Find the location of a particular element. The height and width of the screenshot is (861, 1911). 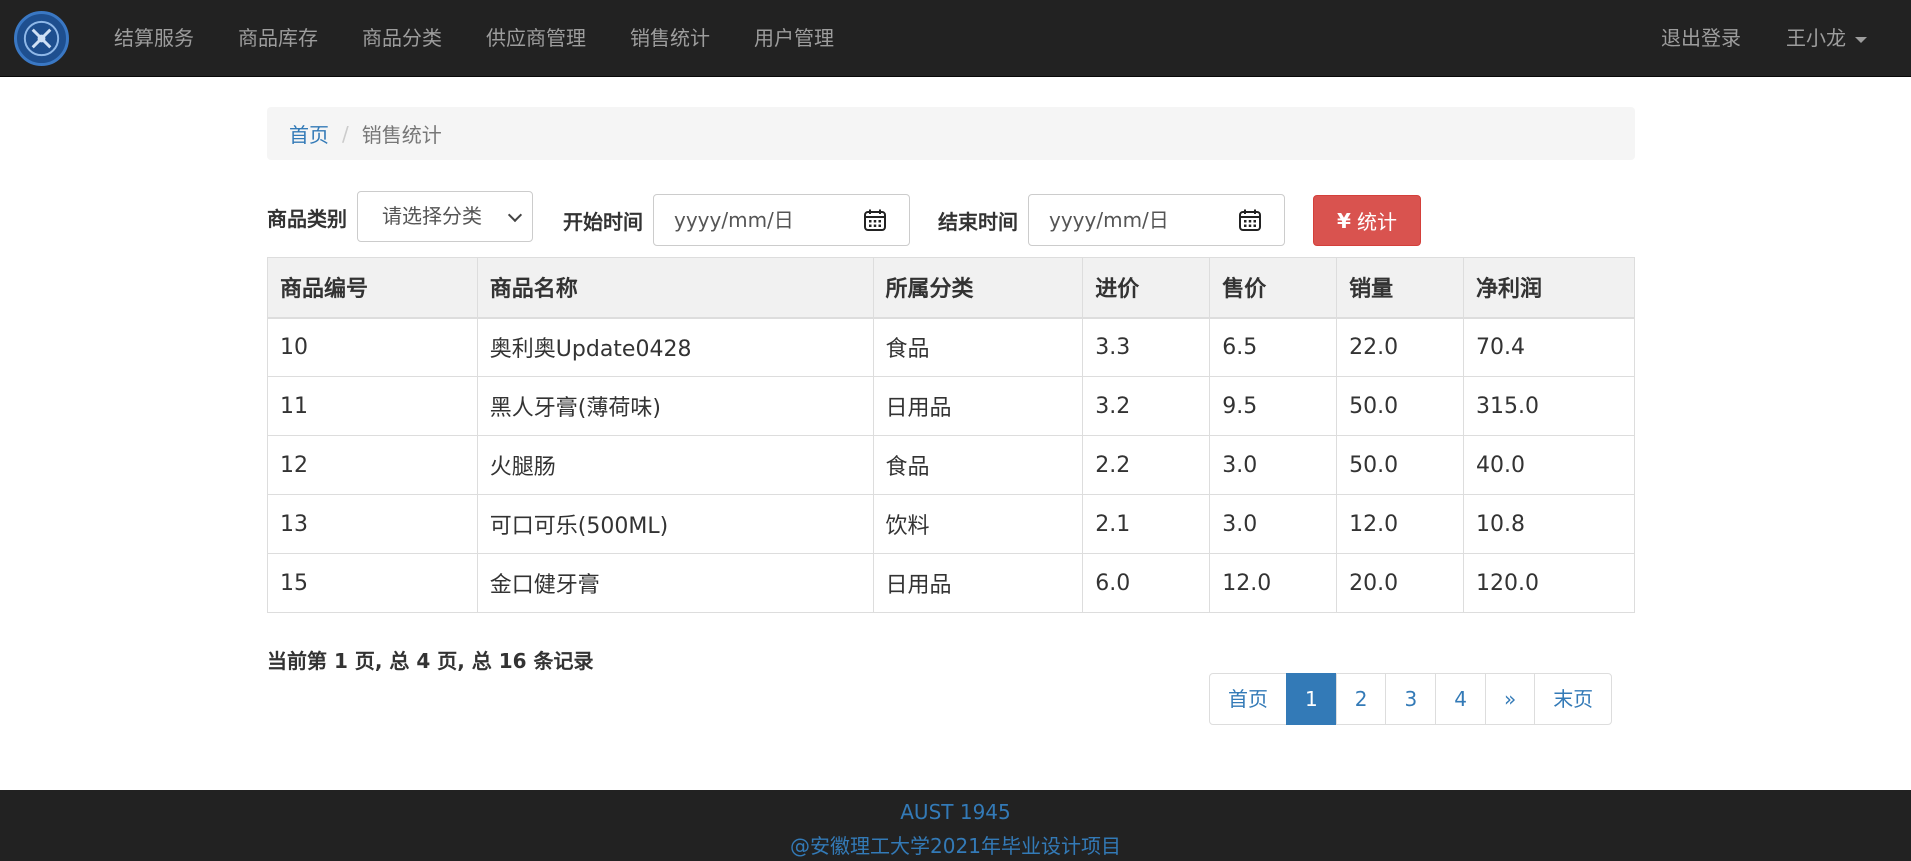

page-4: 4 is located at coordinates (1460, 699).